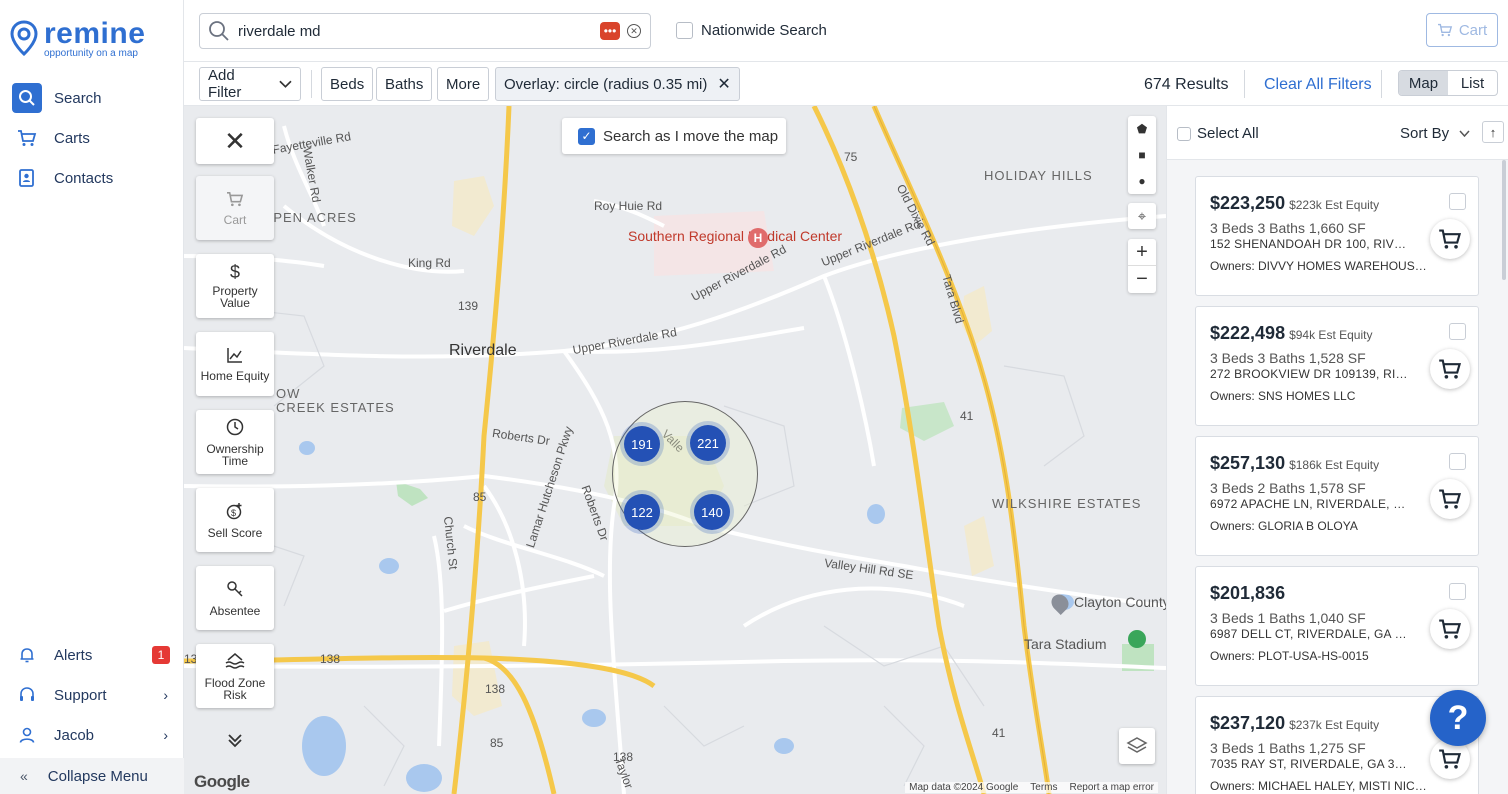  Describe the element at coordinates (1458, 718) in the screenshot. I see `help-button: ?` at that location.